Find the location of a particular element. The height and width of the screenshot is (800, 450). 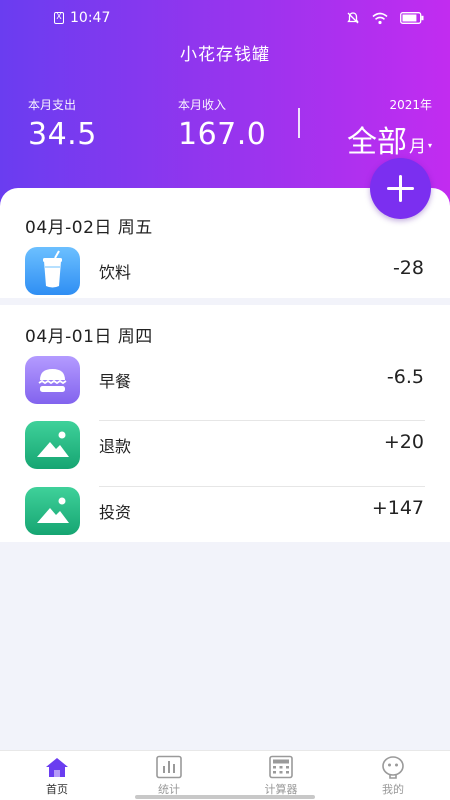

tab-label: 首页 is located at coordinates (57, 789).